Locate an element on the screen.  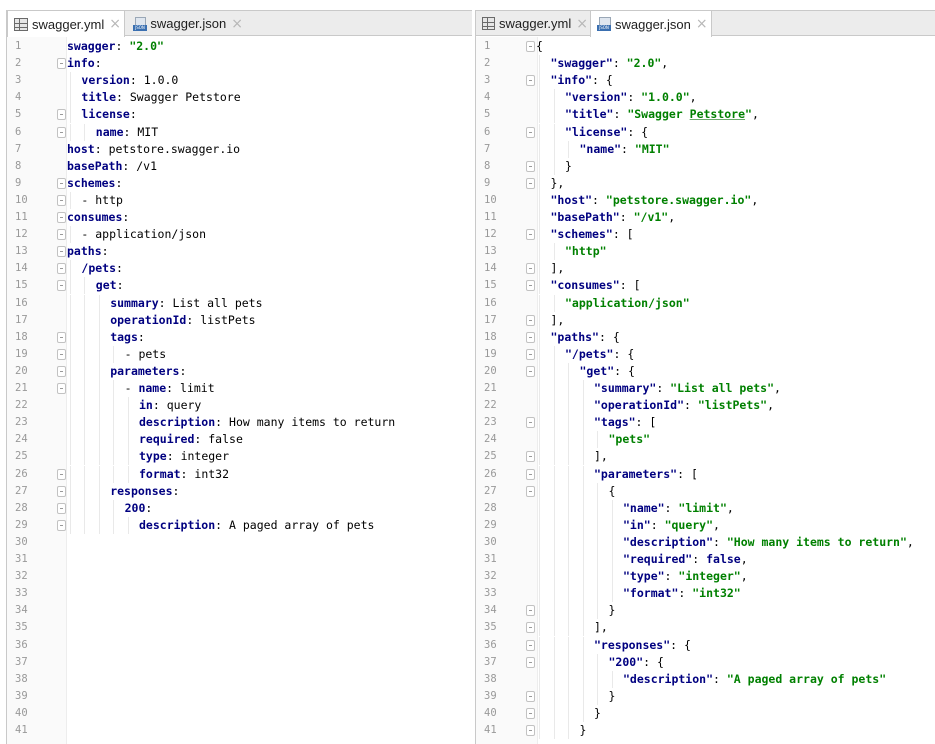
line-number: 9 is located at coordinates (18, 182).